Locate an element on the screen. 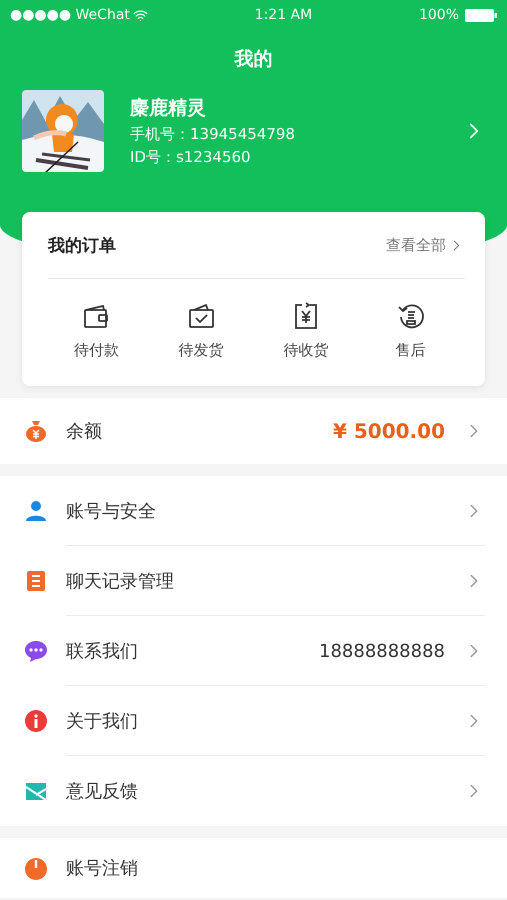 The image size is (507, 900). carrier-label: ●●●●● WeChat is located at coordinates (70, 15).